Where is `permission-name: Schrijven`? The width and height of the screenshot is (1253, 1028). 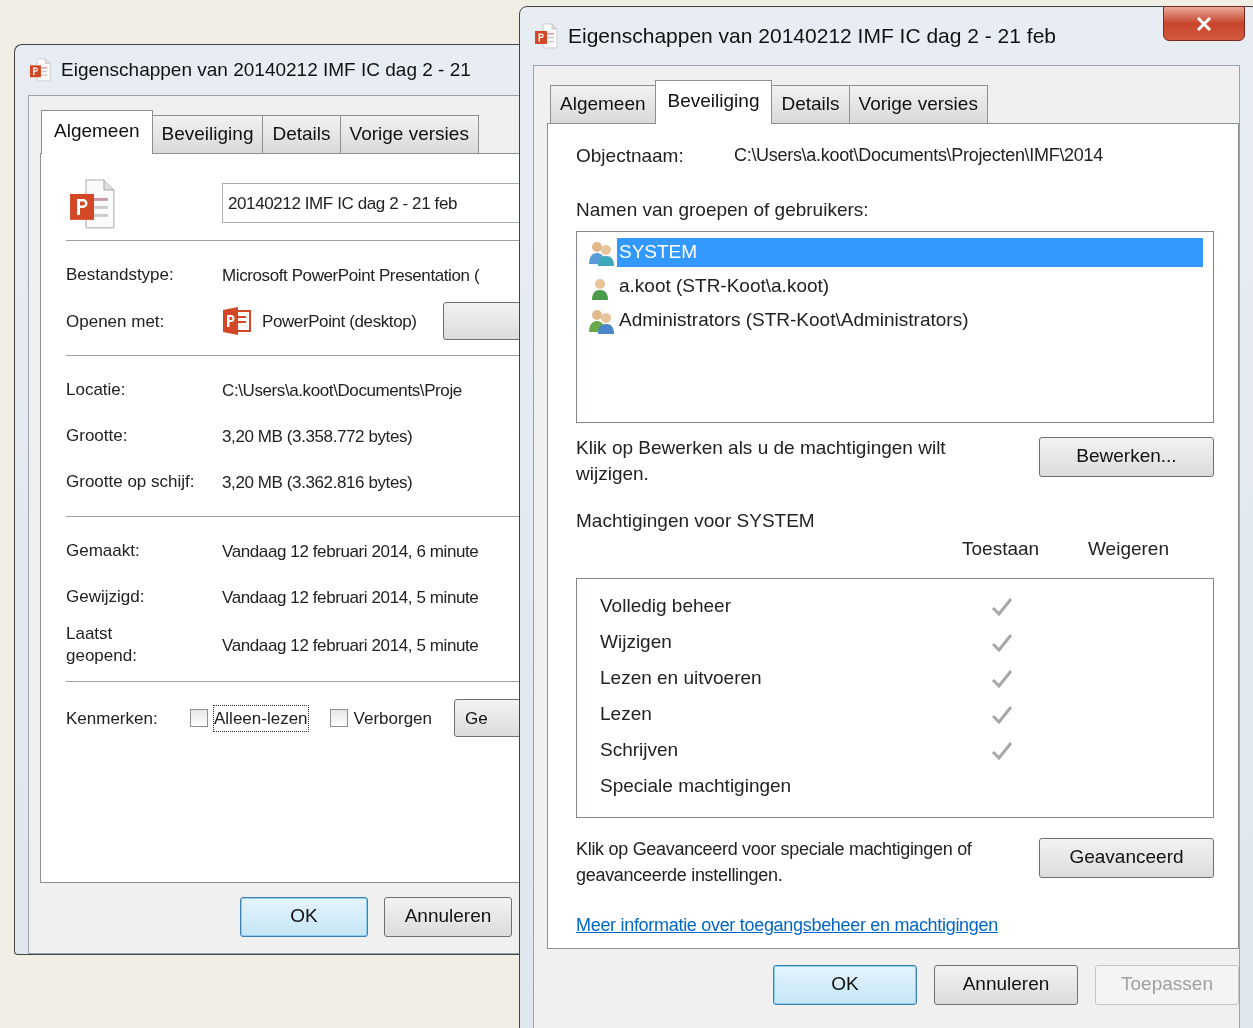 permission-name: Schrijven is located at coordinates (640, 750).